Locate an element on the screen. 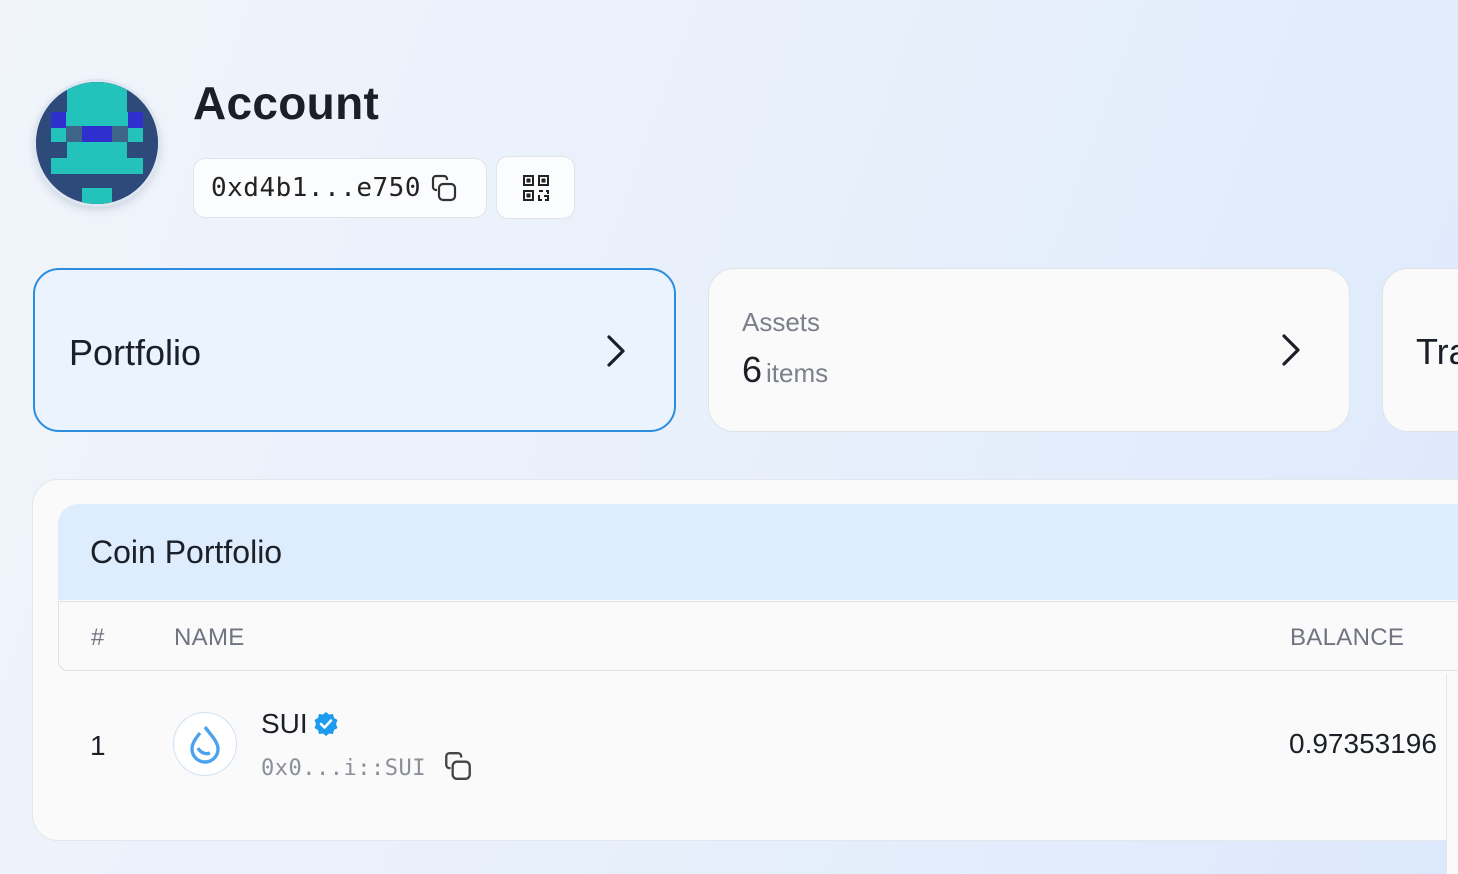 The width and height of the screenshot is (1458, 874). tab-transactions: Tra is located at coordinates (1420, 350).